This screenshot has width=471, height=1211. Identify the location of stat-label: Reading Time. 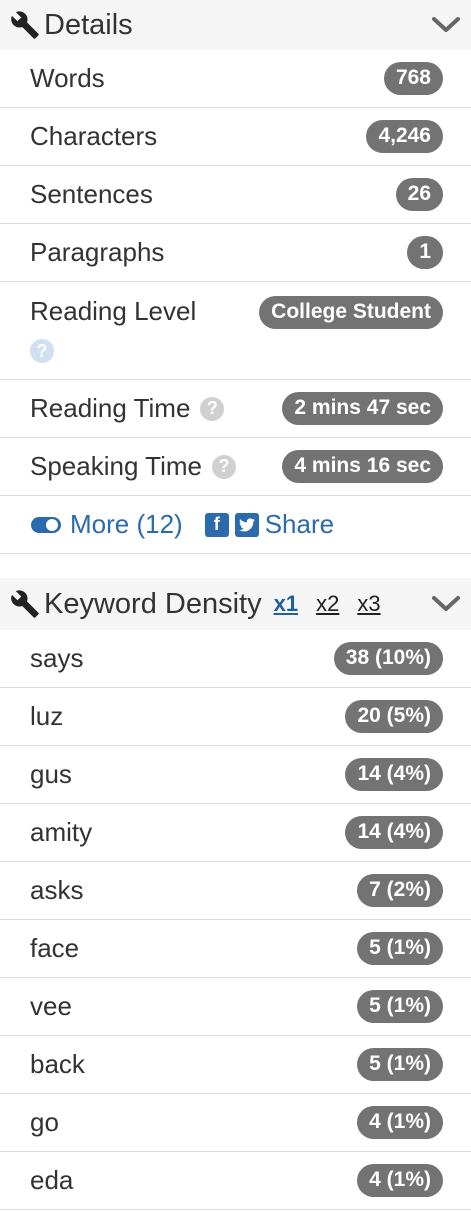
(110, 408).